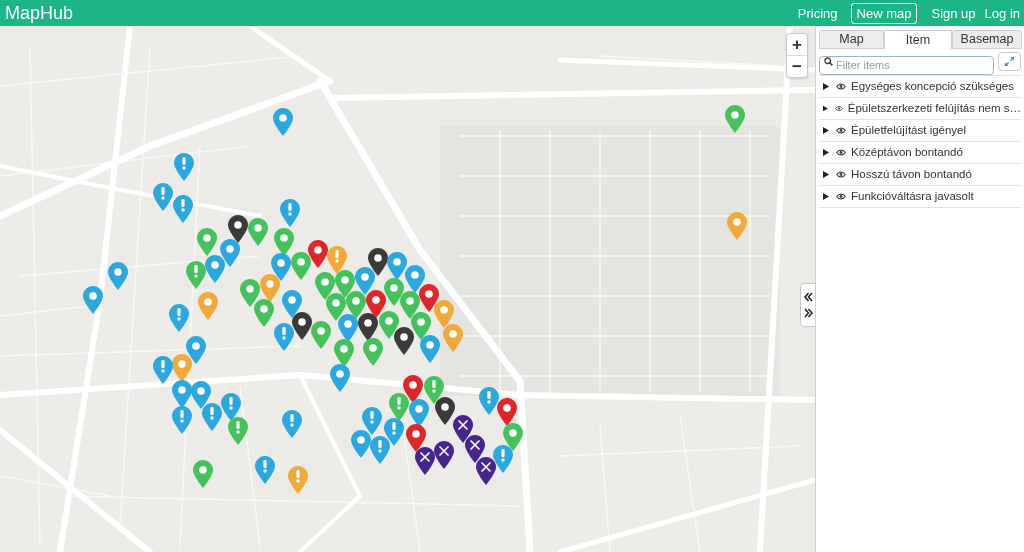  I want to click on layer-item: Középtávon bontandó, so click(907, 152).